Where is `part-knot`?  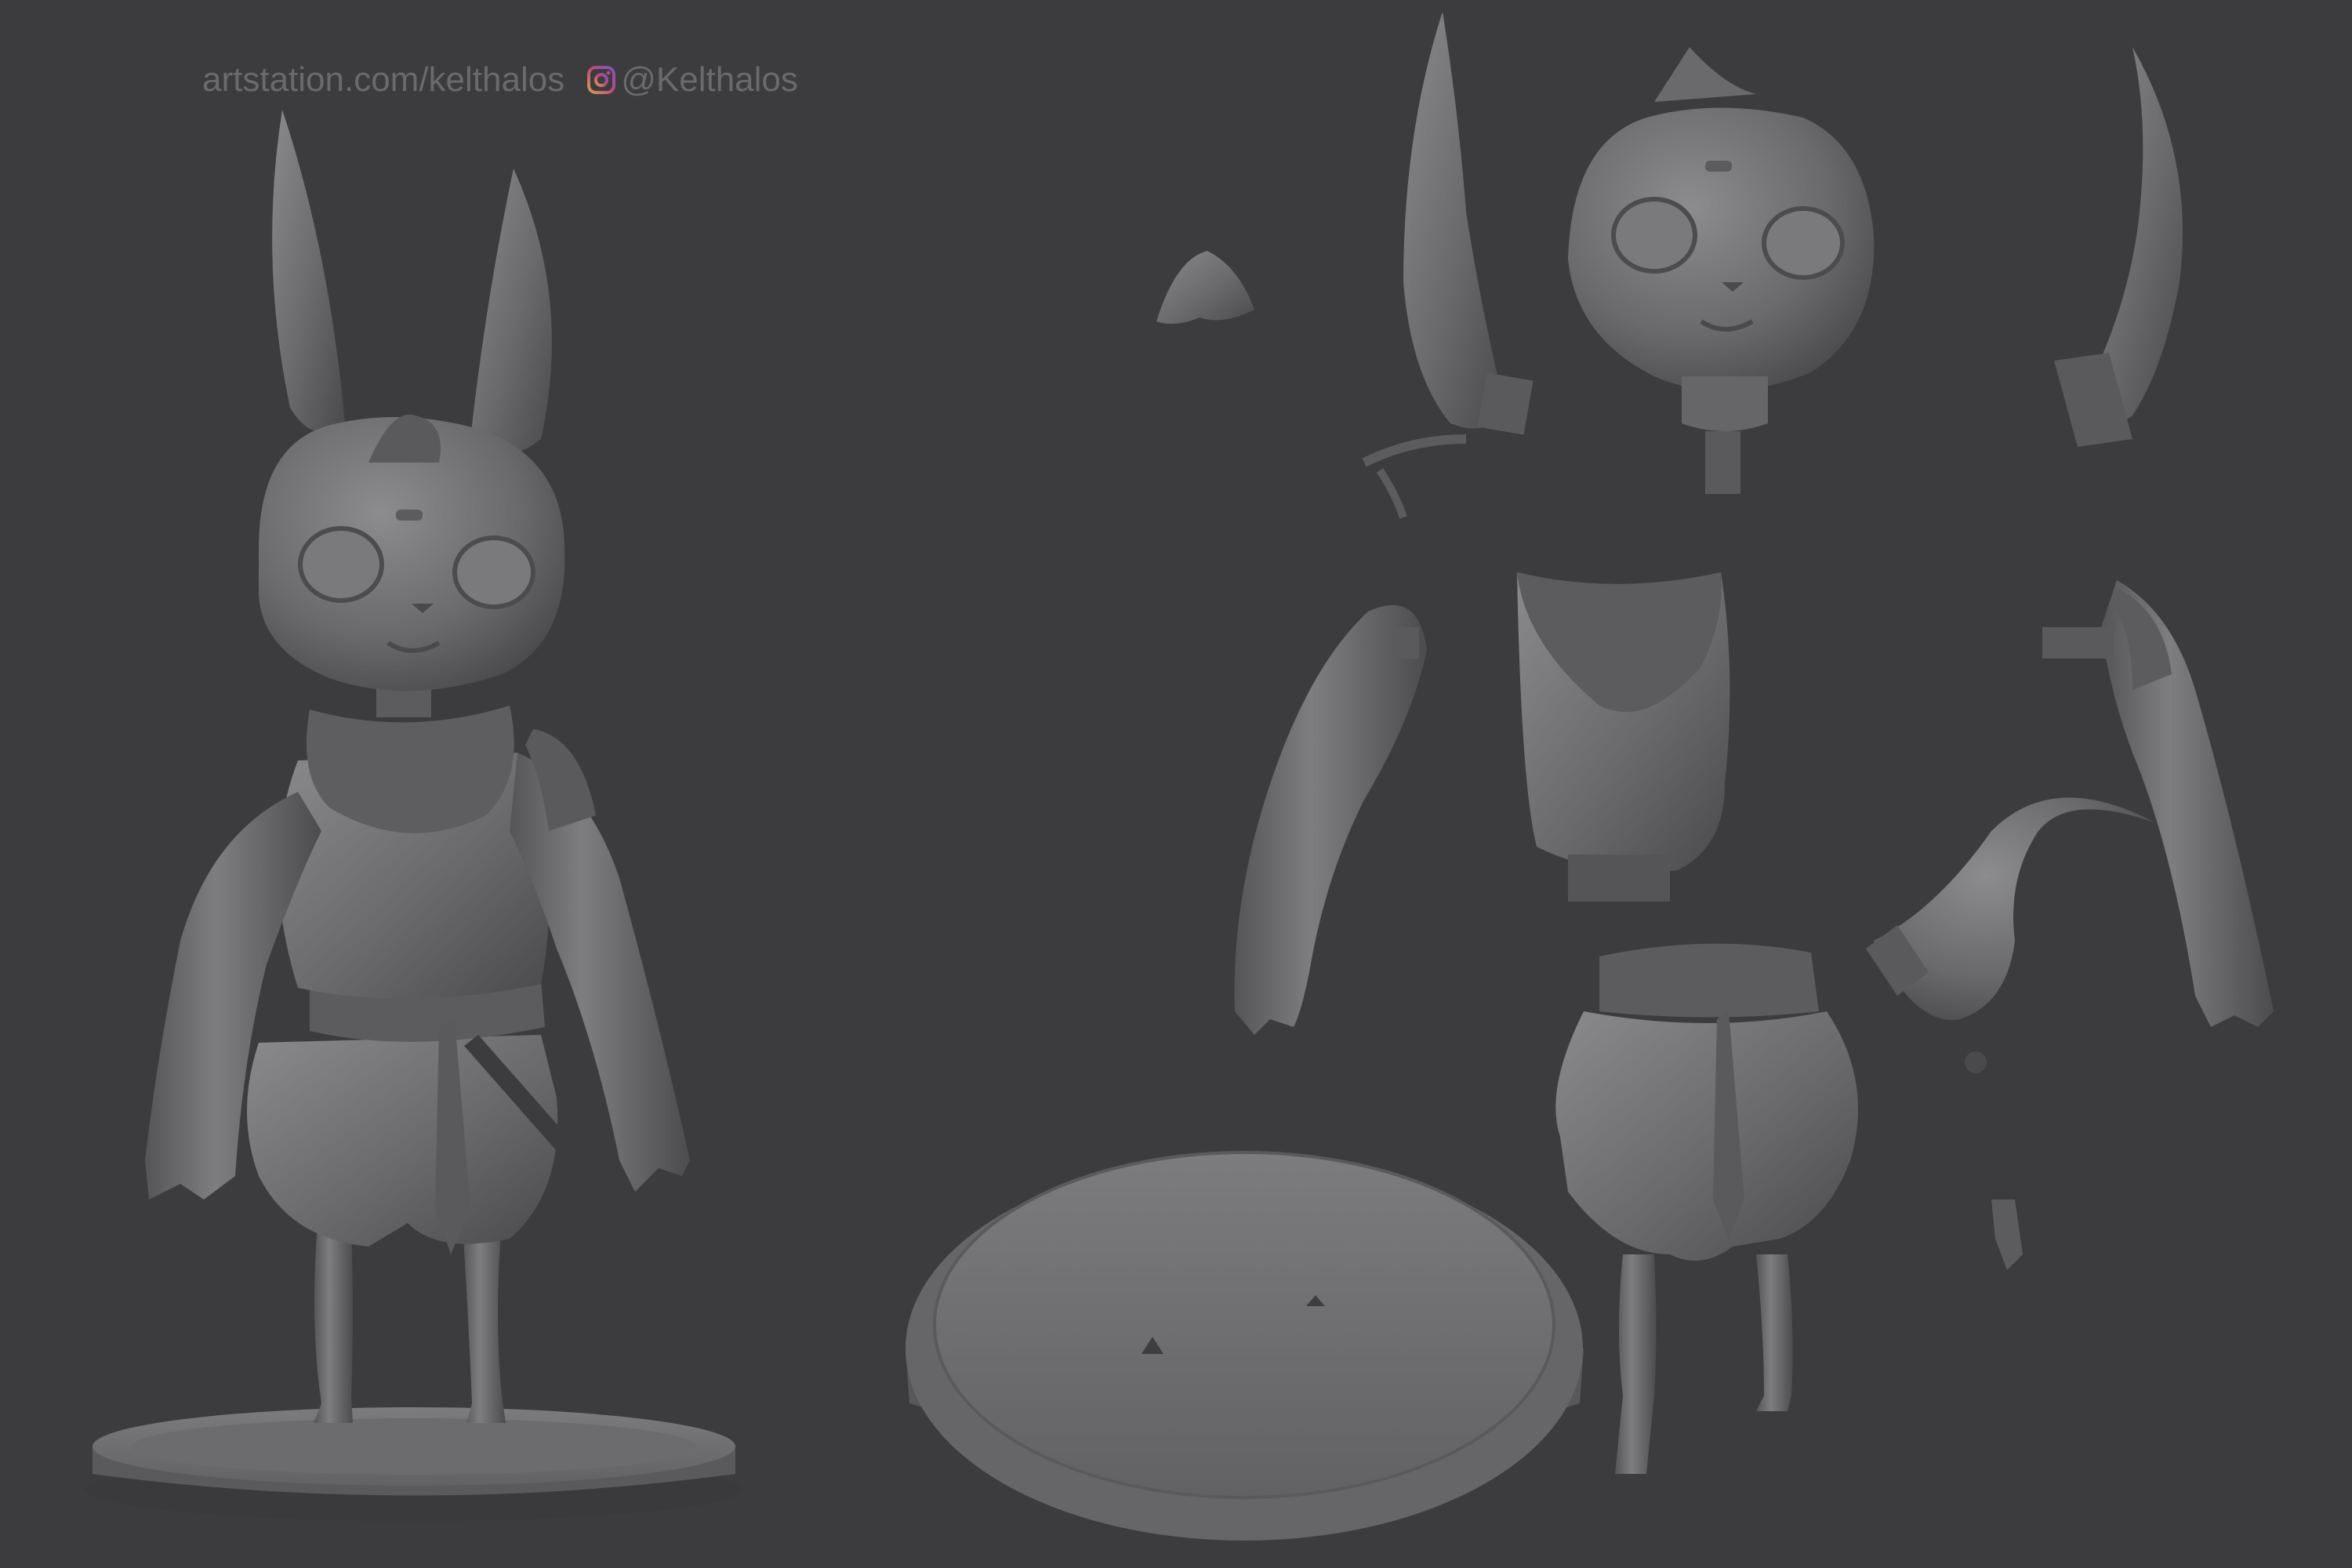 part-knot is located at coordinates (2007, 1235).